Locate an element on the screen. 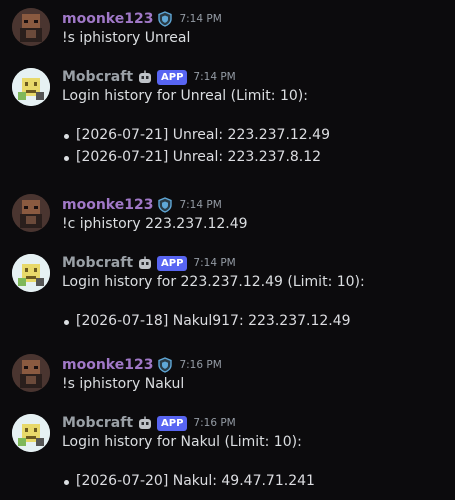 This screenshot has height=500, width=455. message-1: moonke123 7:14 PM !s iphistory Unreal is located at coordinates (227, 26).